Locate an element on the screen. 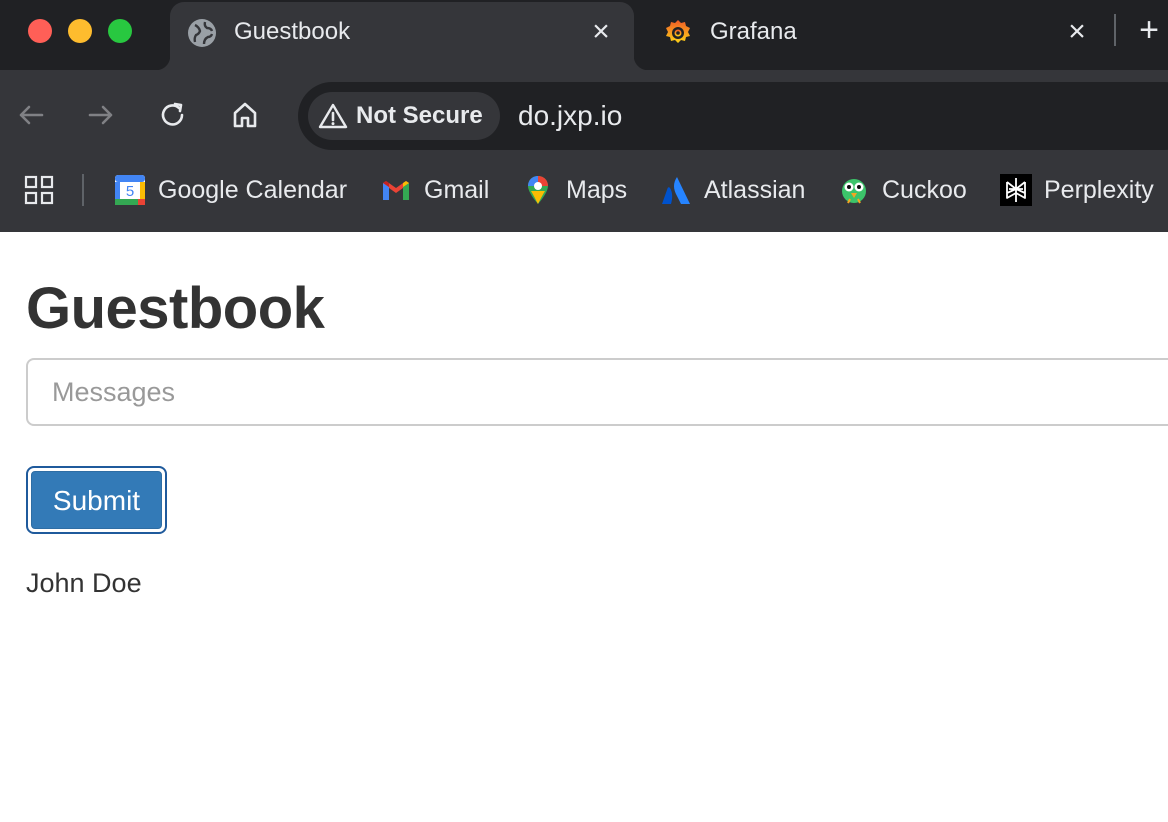 Image resolution: width=1168 pixels, height=822 pixels. back-arrow-icon is located at coordinates (31, 115).